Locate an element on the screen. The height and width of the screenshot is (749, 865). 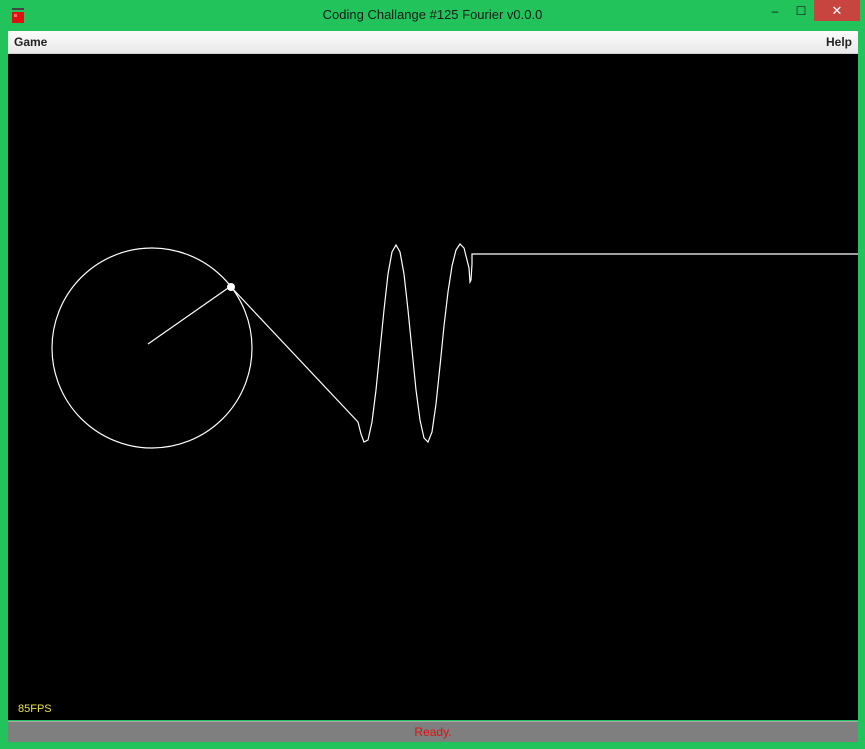
window-title: Coding Challange #125 Fourier v0.0.0 is located at coordinates (432, 14).